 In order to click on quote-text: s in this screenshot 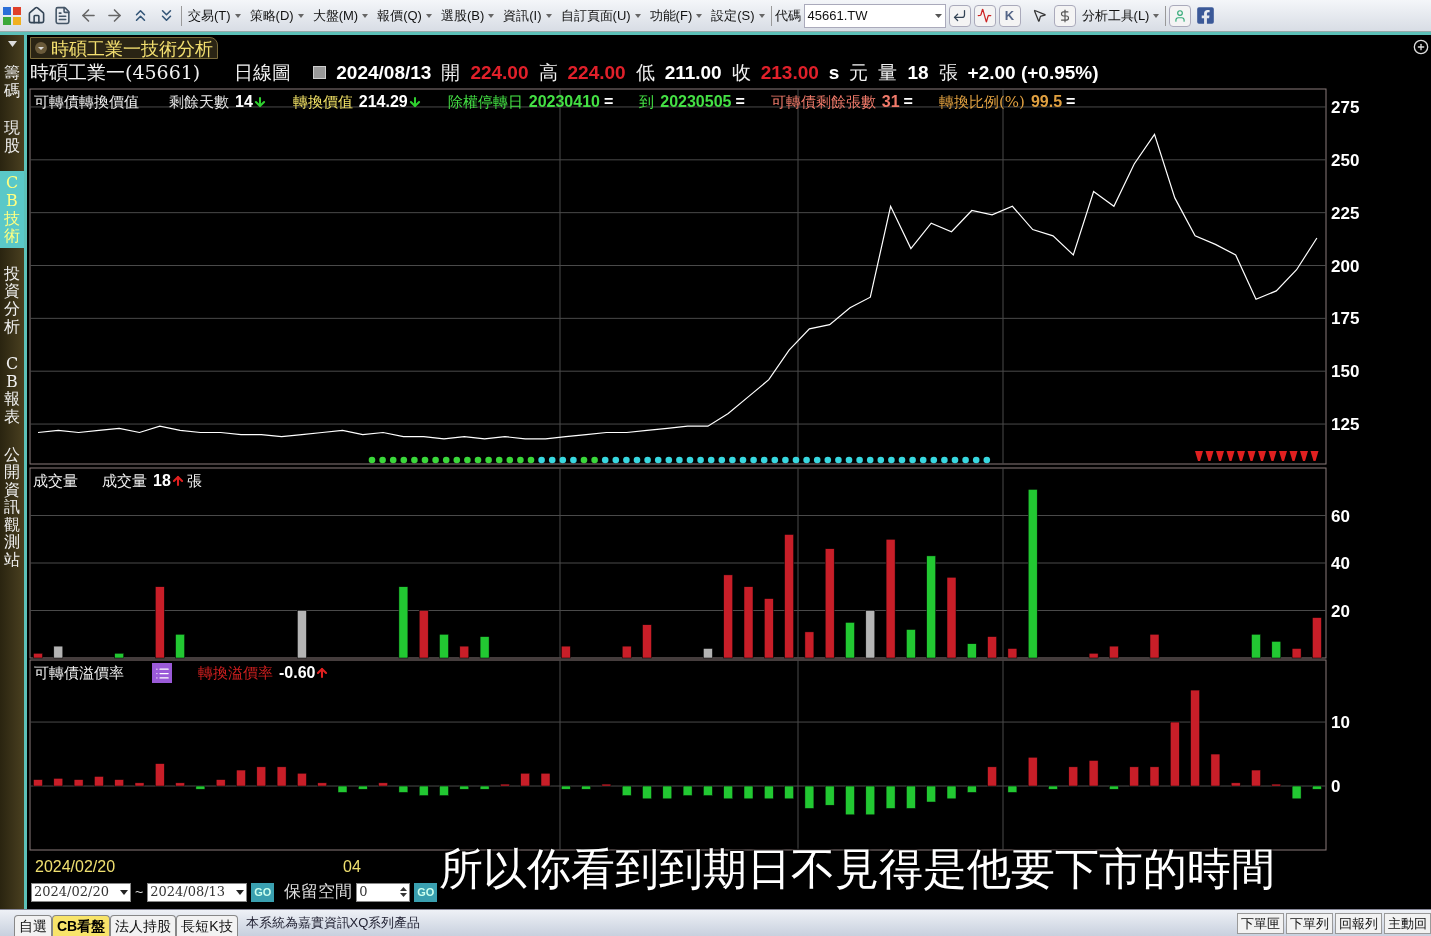, I will do `click(834, 72)`.